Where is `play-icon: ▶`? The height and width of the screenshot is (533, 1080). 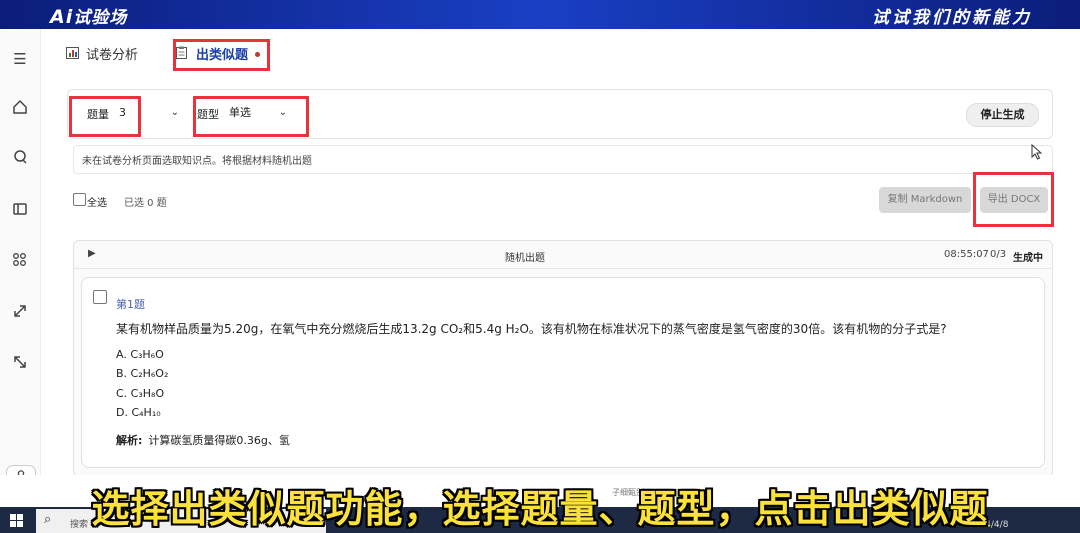 play-icon: ▶ is located at coordinates (92, 253).